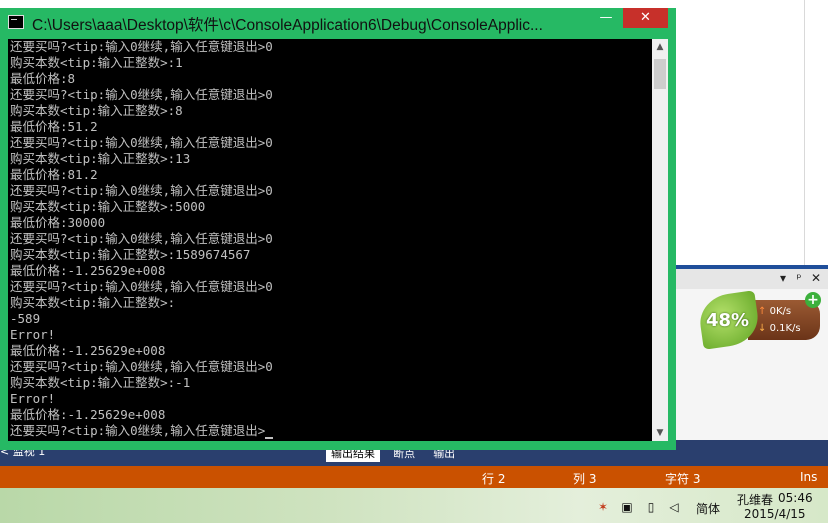 This screenshot has width=828, height=523. I want to click on scroll-thumb, so click(660, 74).